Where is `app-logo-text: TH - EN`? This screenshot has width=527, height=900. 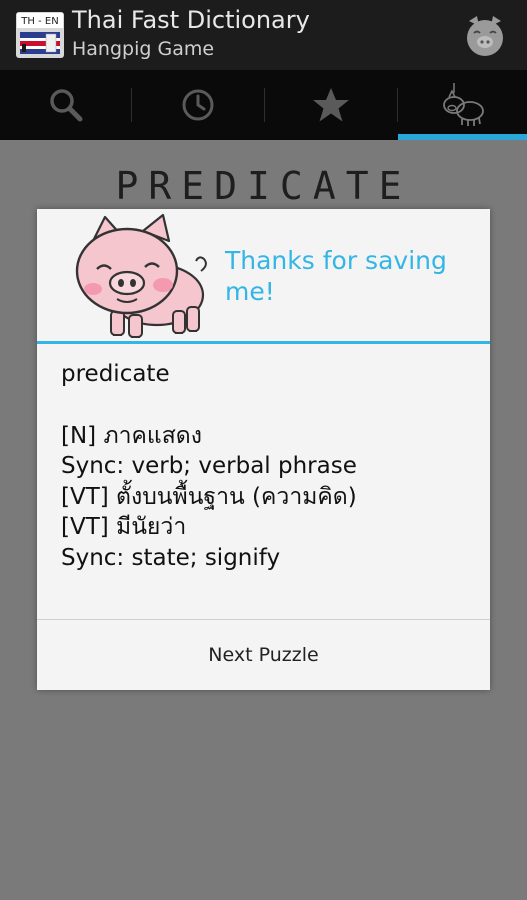 app-logo-text: TH - EN is located at coordinates (39, 21).